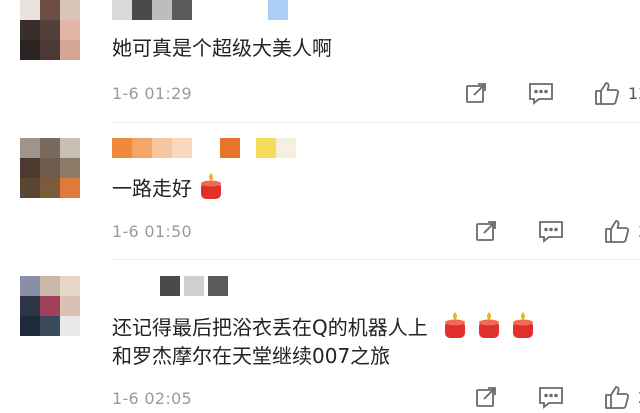  I want to click on comment-timestamp: 1-6 01:29, so click(152, 93).